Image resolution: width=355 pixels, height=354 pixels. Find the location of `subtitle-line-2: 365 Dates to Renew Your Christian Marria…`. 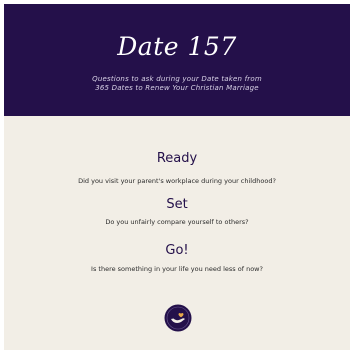

subtitle-line-2: 365 Dates to Renew Your Christian Marria… is located at coordinates (177, 88).